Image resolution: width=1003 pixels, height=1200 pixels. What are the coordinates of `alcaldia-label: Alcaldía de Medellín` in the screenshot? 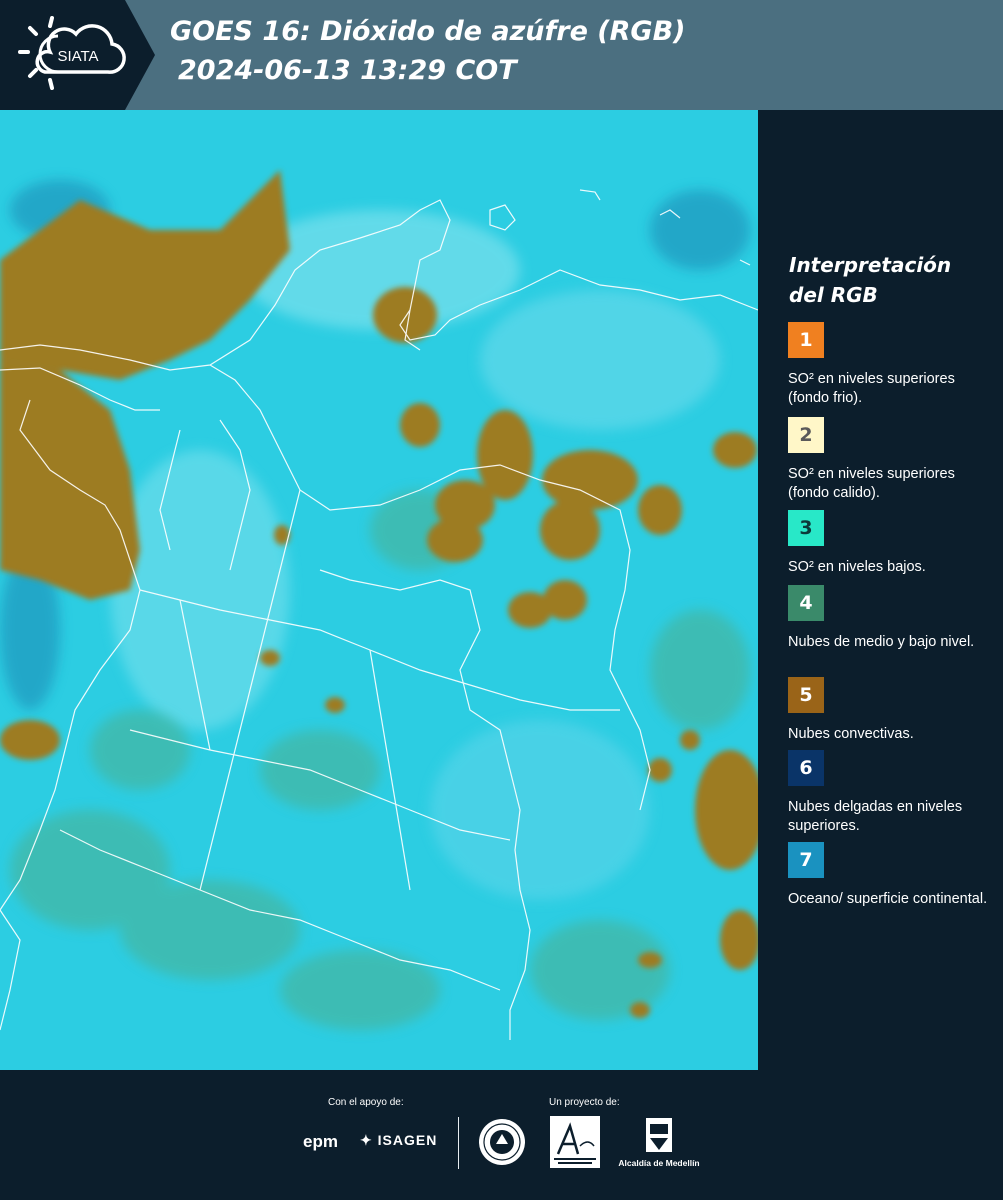 It's located at (659, 1163).